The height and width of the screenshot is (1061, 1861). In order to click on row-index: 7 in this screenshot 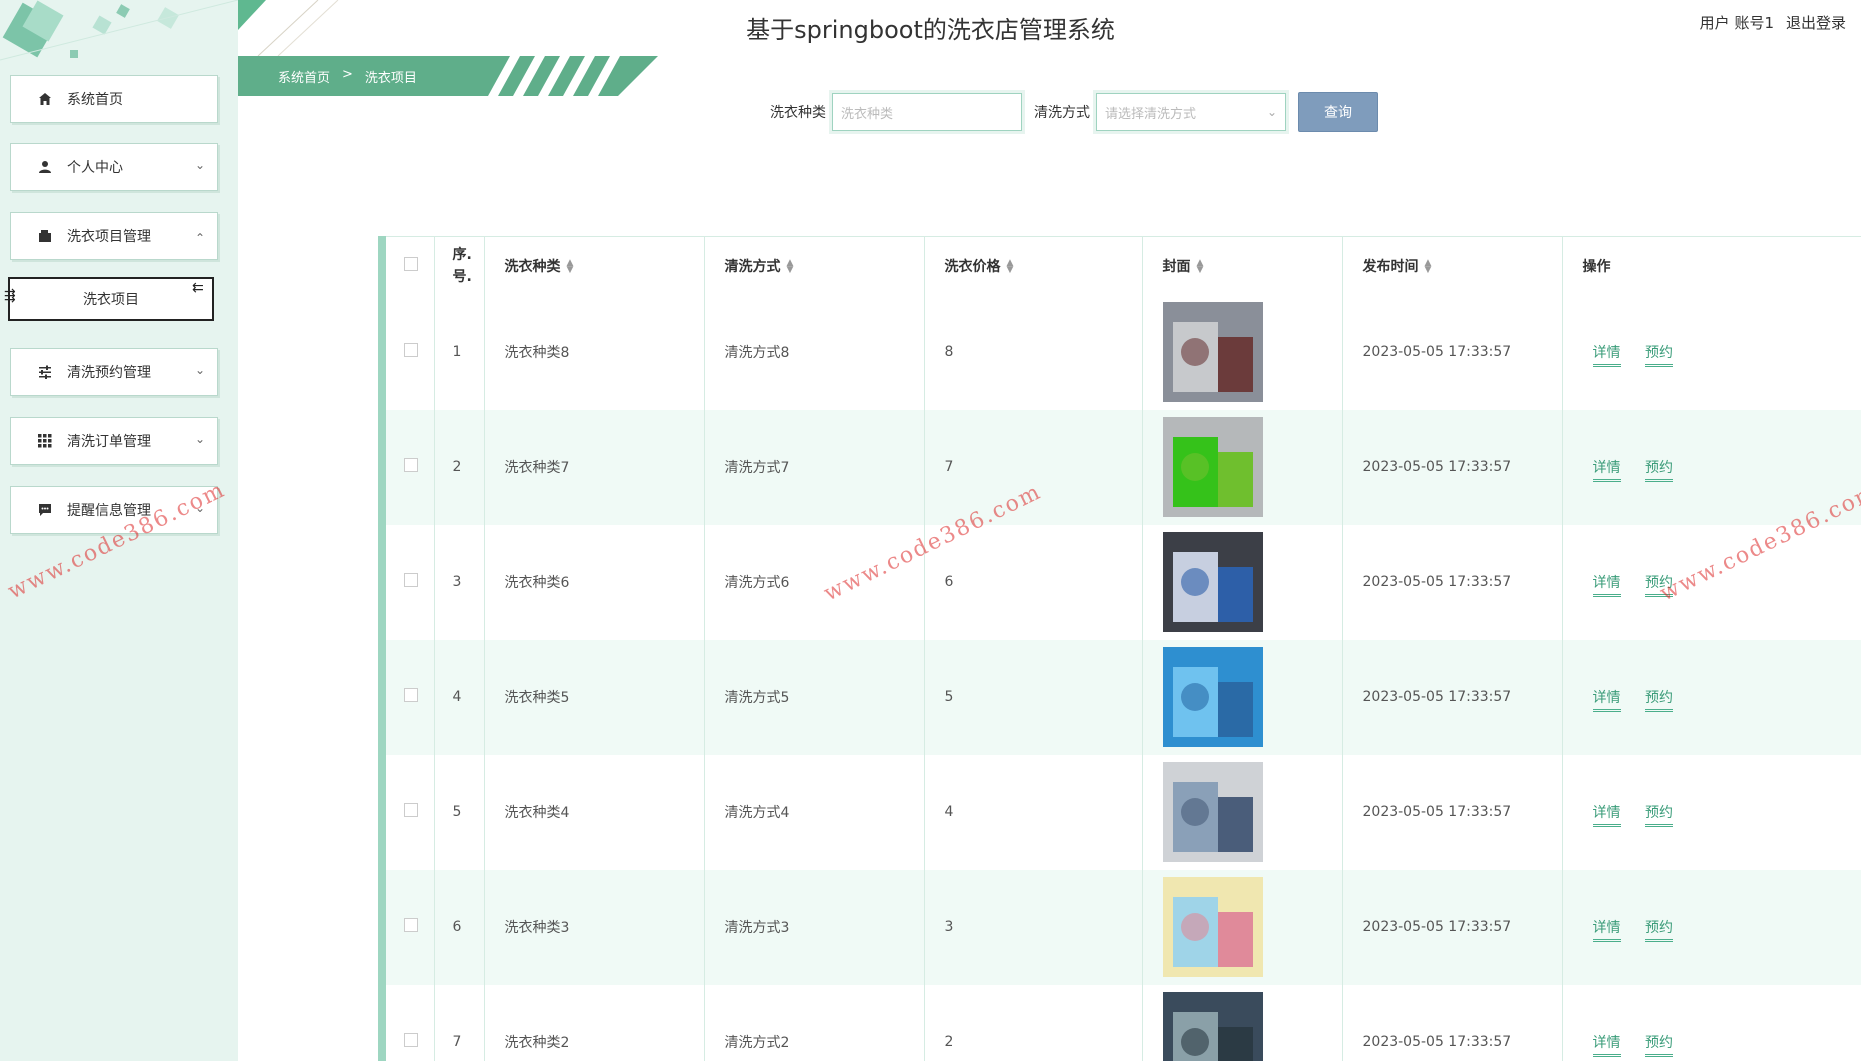, I will do `click(459, 1022)`.